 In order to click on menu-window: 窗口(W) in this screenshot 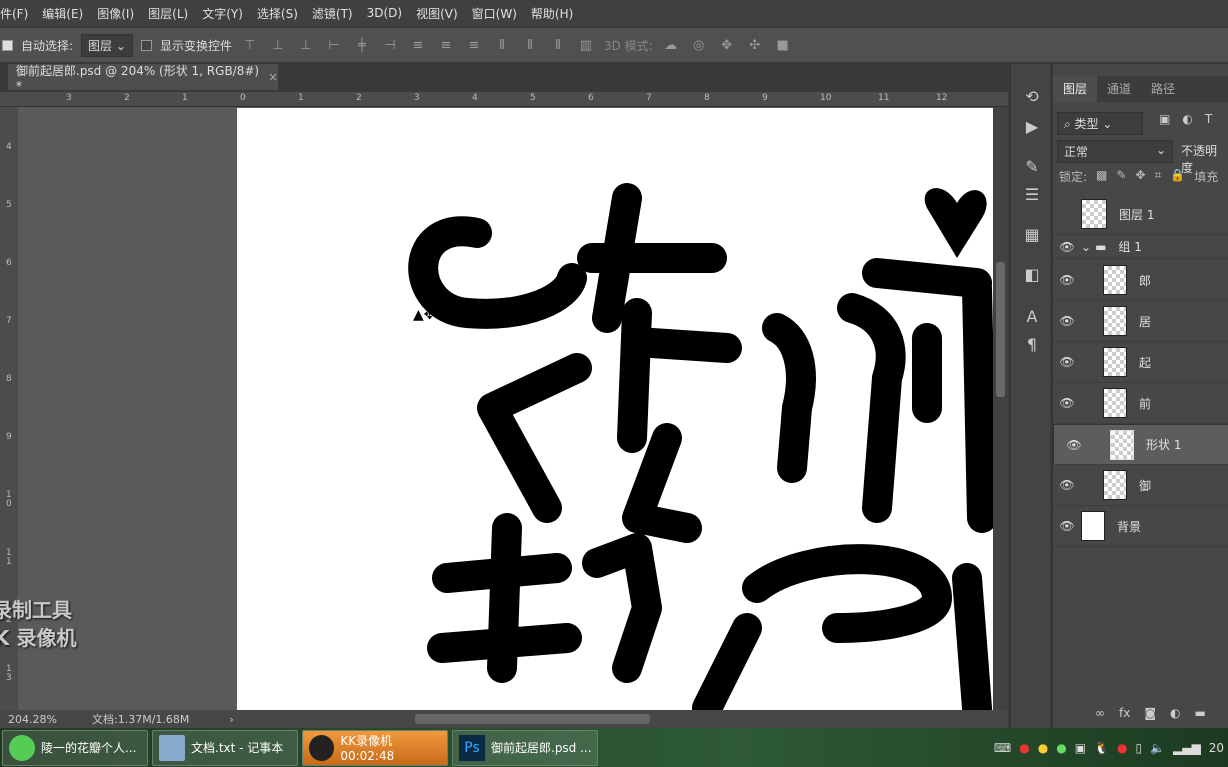, I will do `click(494, 13)`.